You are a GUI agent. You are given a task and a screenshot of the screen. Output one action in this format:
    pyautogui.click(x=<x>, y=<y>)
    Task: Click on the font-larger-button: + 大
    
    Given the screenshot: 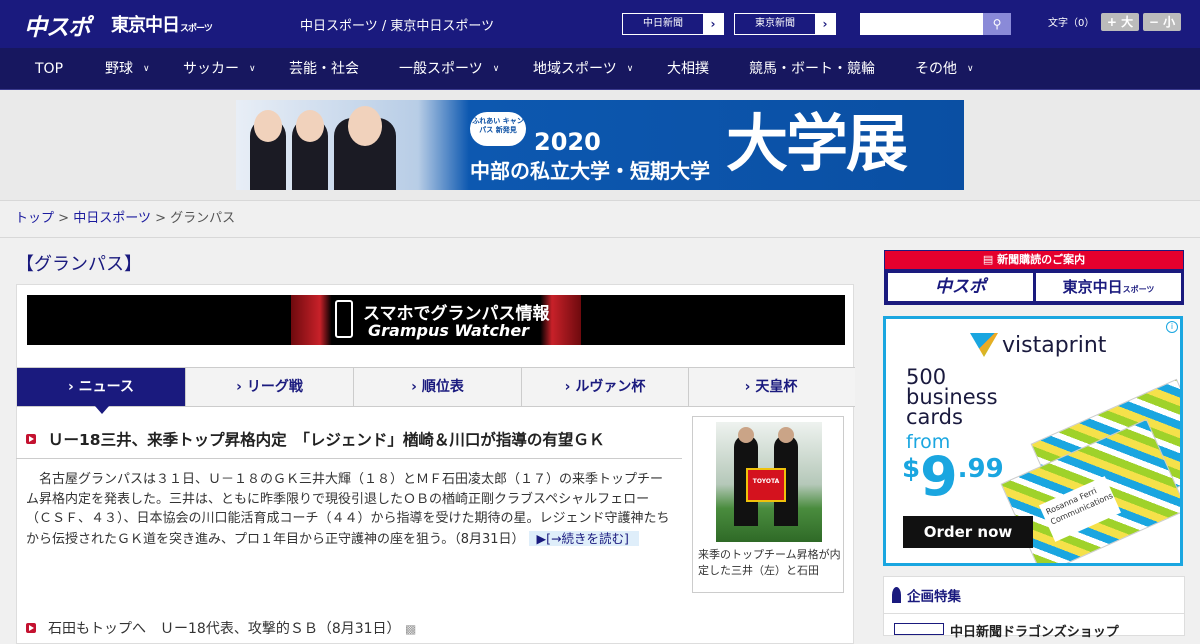 What is the action you would take?
    pyautogui.click(x=1120, y=22)
    